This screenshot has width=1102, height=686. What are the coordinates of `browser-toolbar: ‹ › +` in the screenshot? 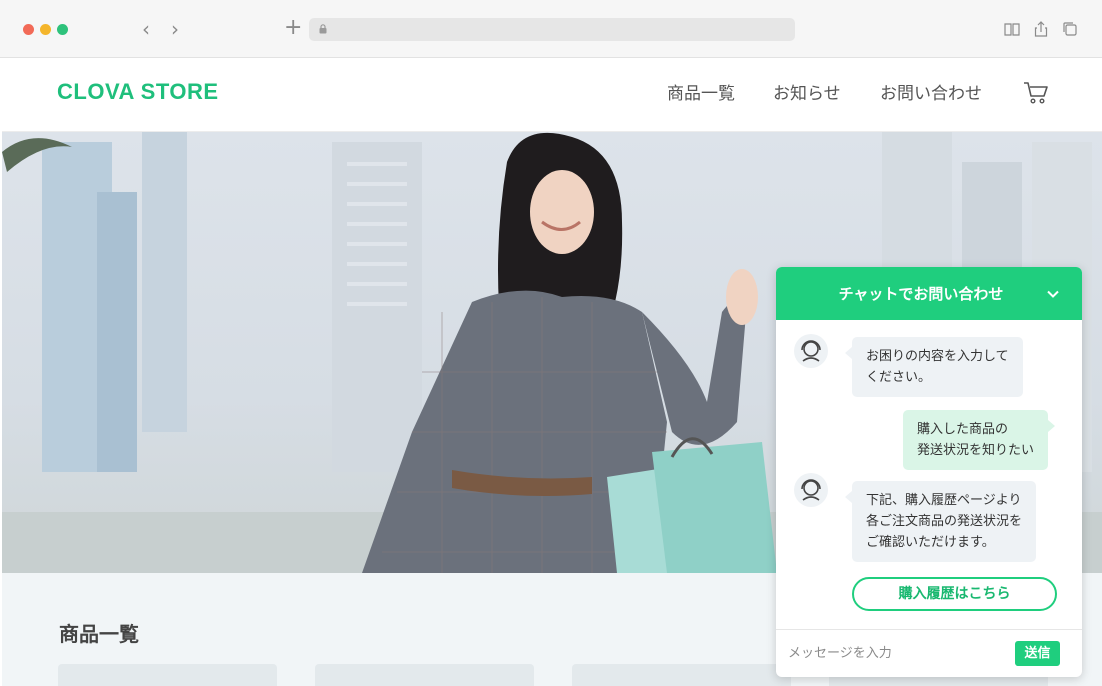 It's located at (551, 29).